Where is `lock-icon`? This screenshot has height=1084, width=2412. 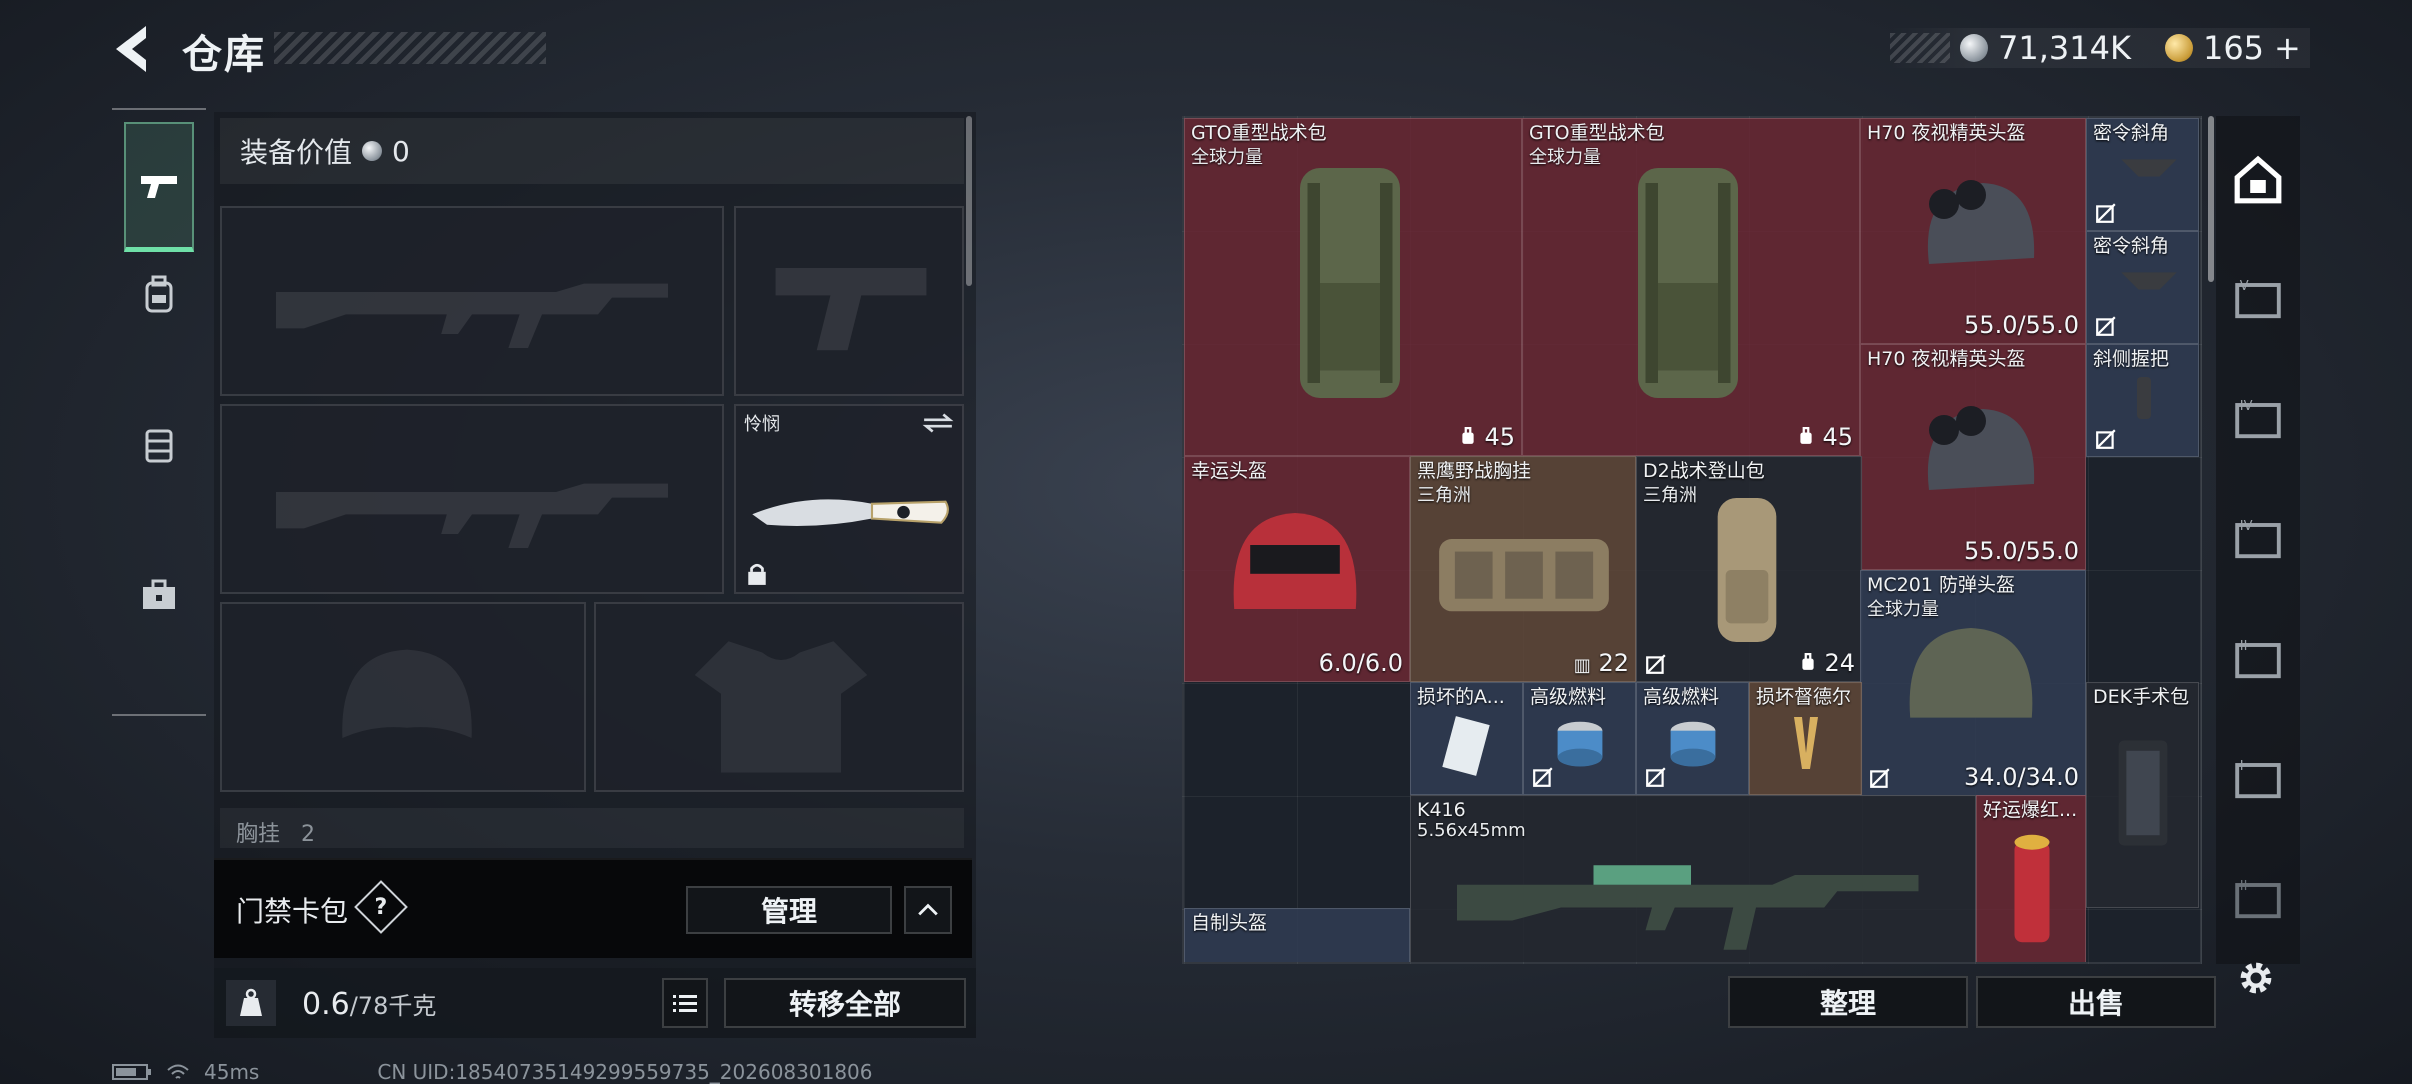 lock-icon is located at coordinates (757, 574).